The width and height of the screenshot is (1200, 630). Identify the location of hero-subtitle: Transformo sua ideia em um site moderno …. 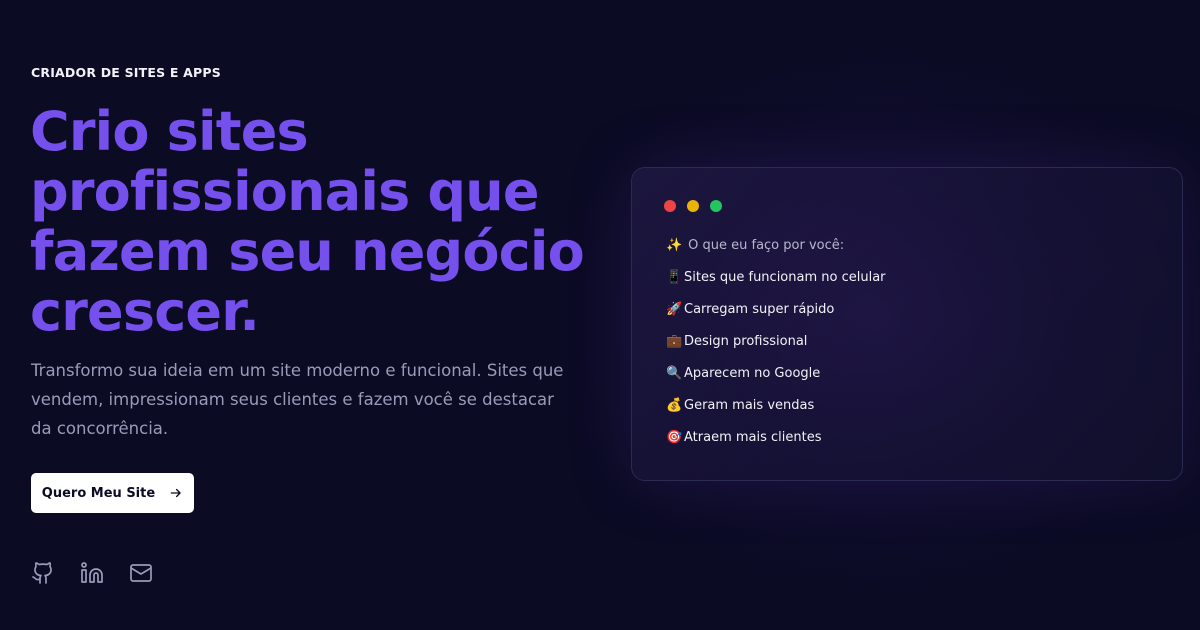
(297, 399).